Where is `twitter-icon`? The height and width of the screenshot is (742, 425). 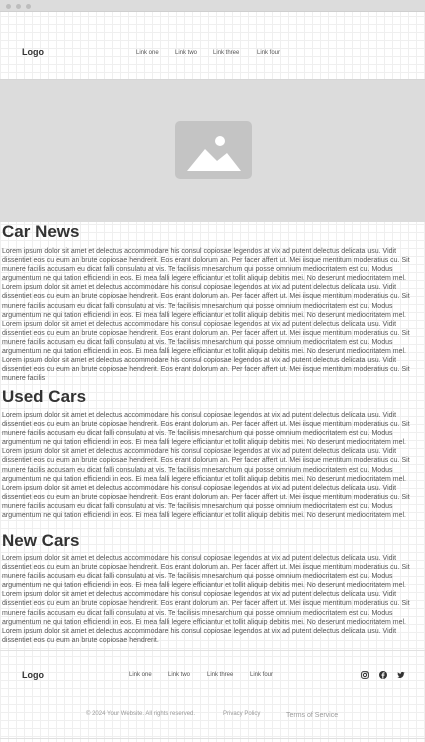
twitter-icon is located at coordinates (401, 675).